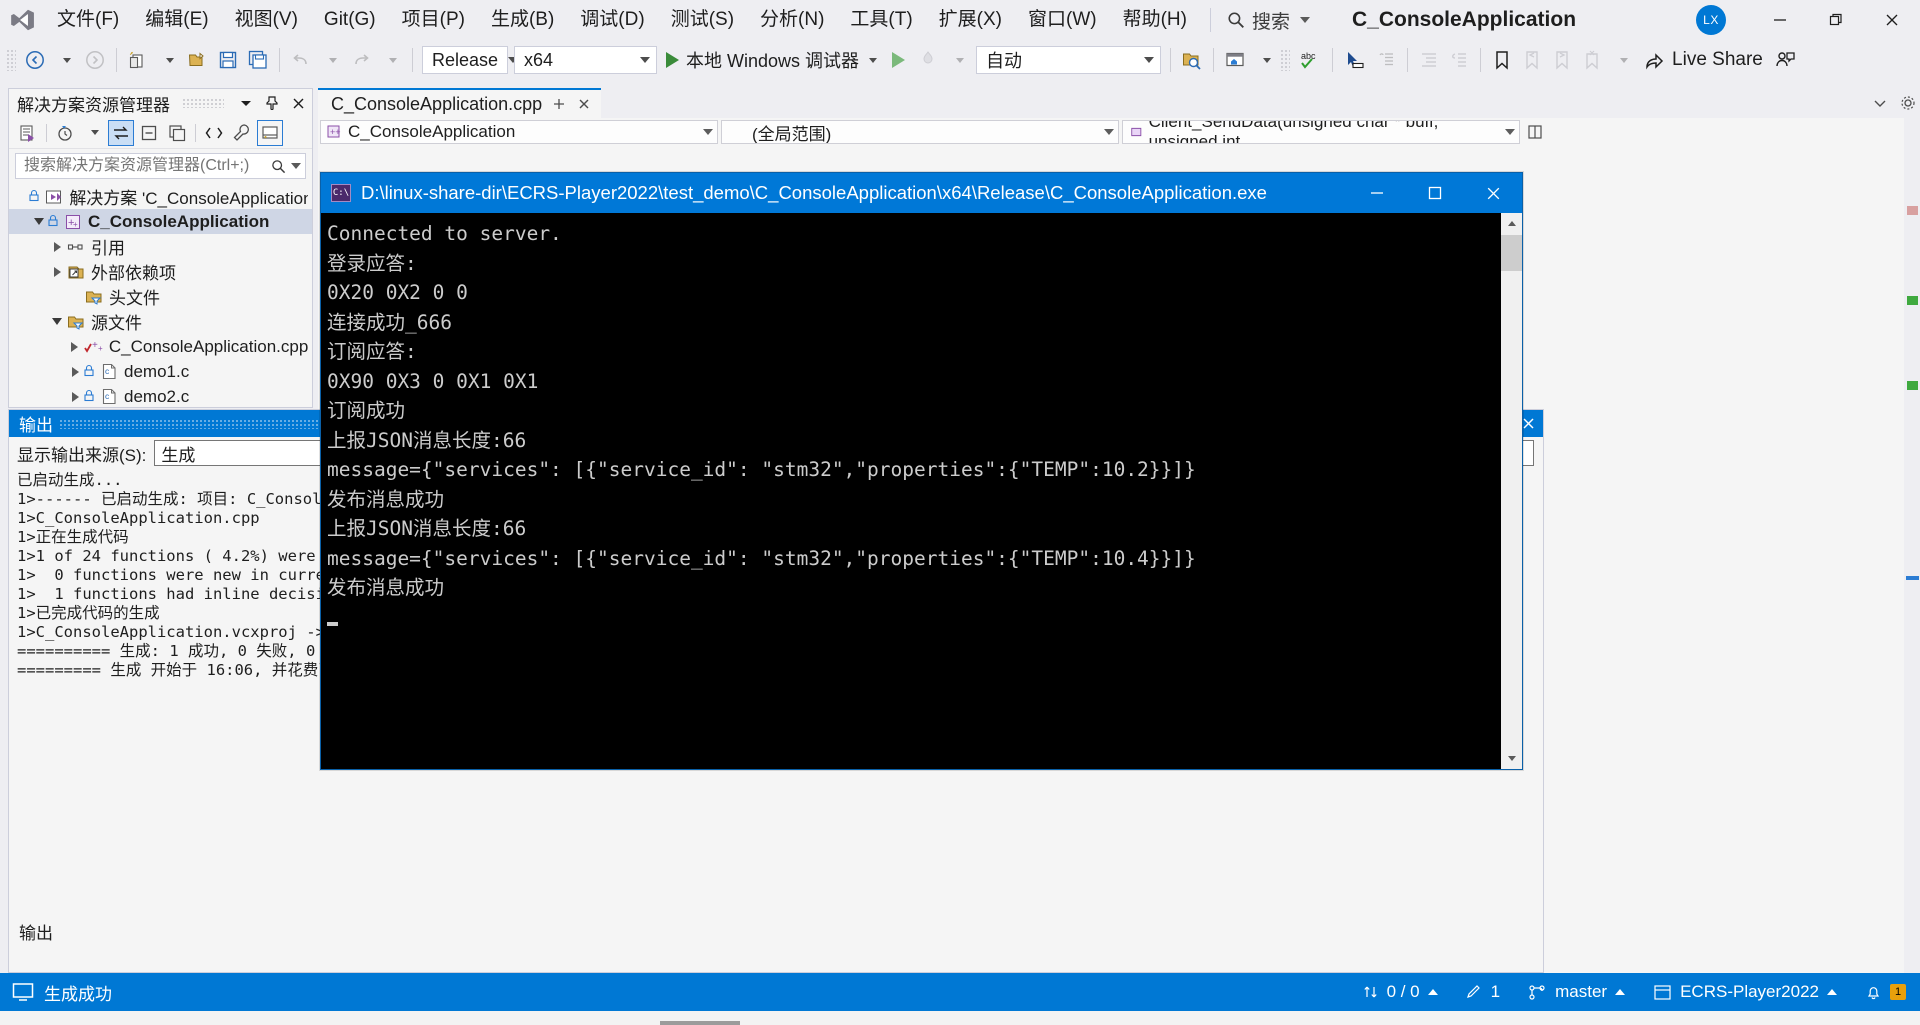 The height and width of the screenshot is (1025, 1920). Describe the element at coordinates (168, 60) in the screenshot. I see `new-project-dropdown` at that location.